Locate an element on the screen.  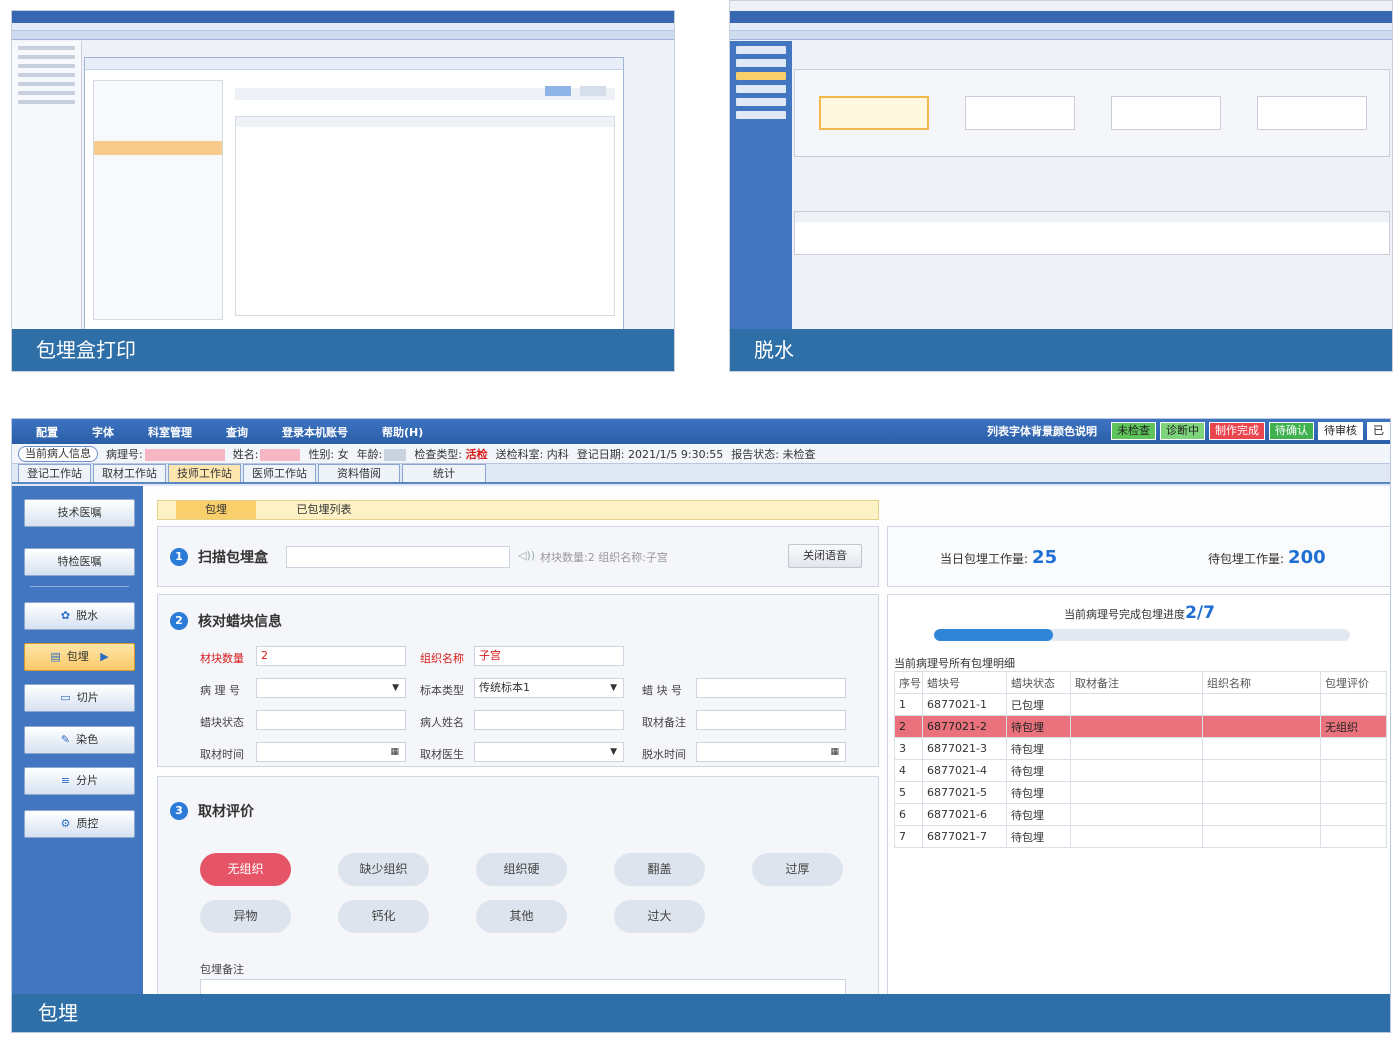
menu-query: 查询 is located at coordinates (237, 432).